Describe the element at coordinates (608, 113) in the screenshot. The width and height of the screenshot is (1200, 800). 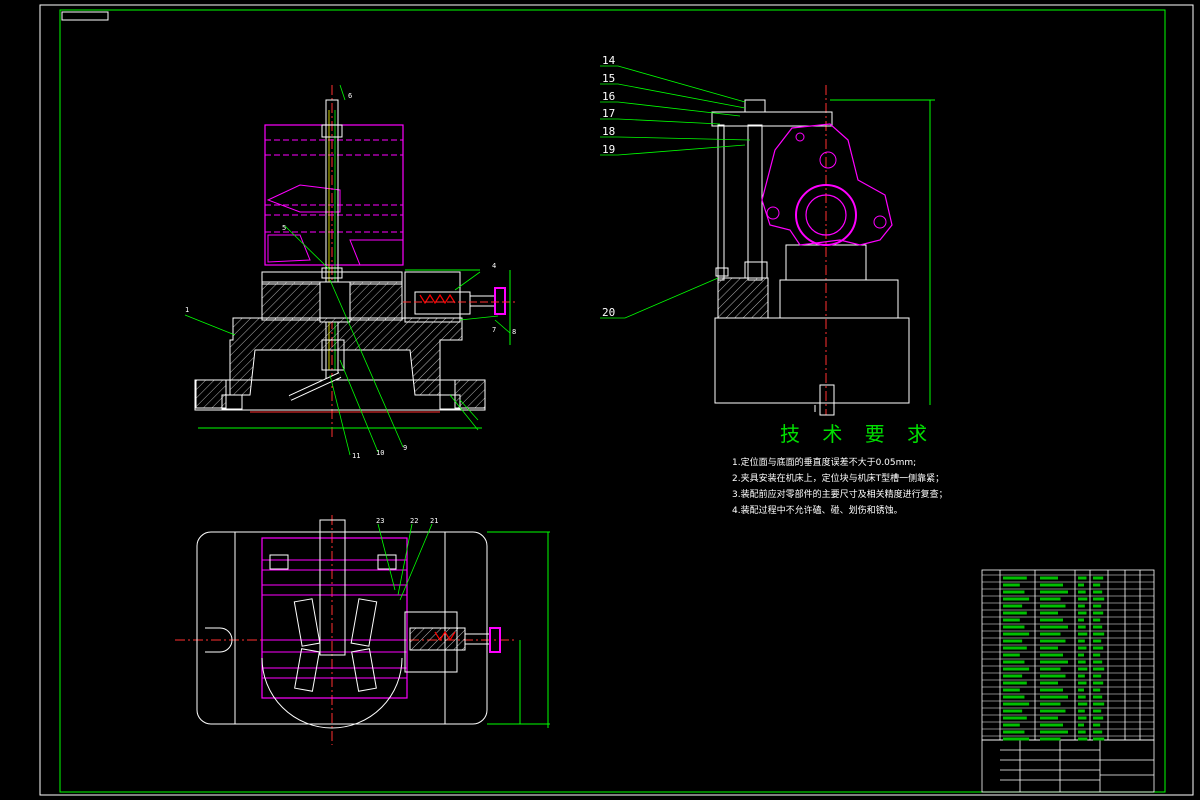
I see `balloon-17: 17` at that location.